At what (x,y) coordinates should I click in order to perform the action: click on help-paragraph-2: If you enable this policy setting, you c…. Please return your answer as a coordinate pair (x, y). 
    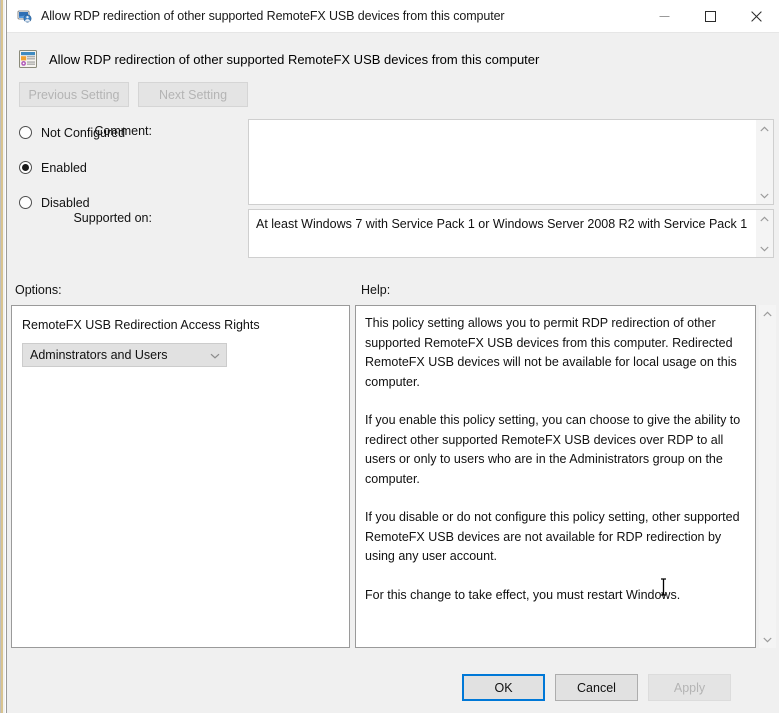
    Looking at the image, I should click on (553, 449).